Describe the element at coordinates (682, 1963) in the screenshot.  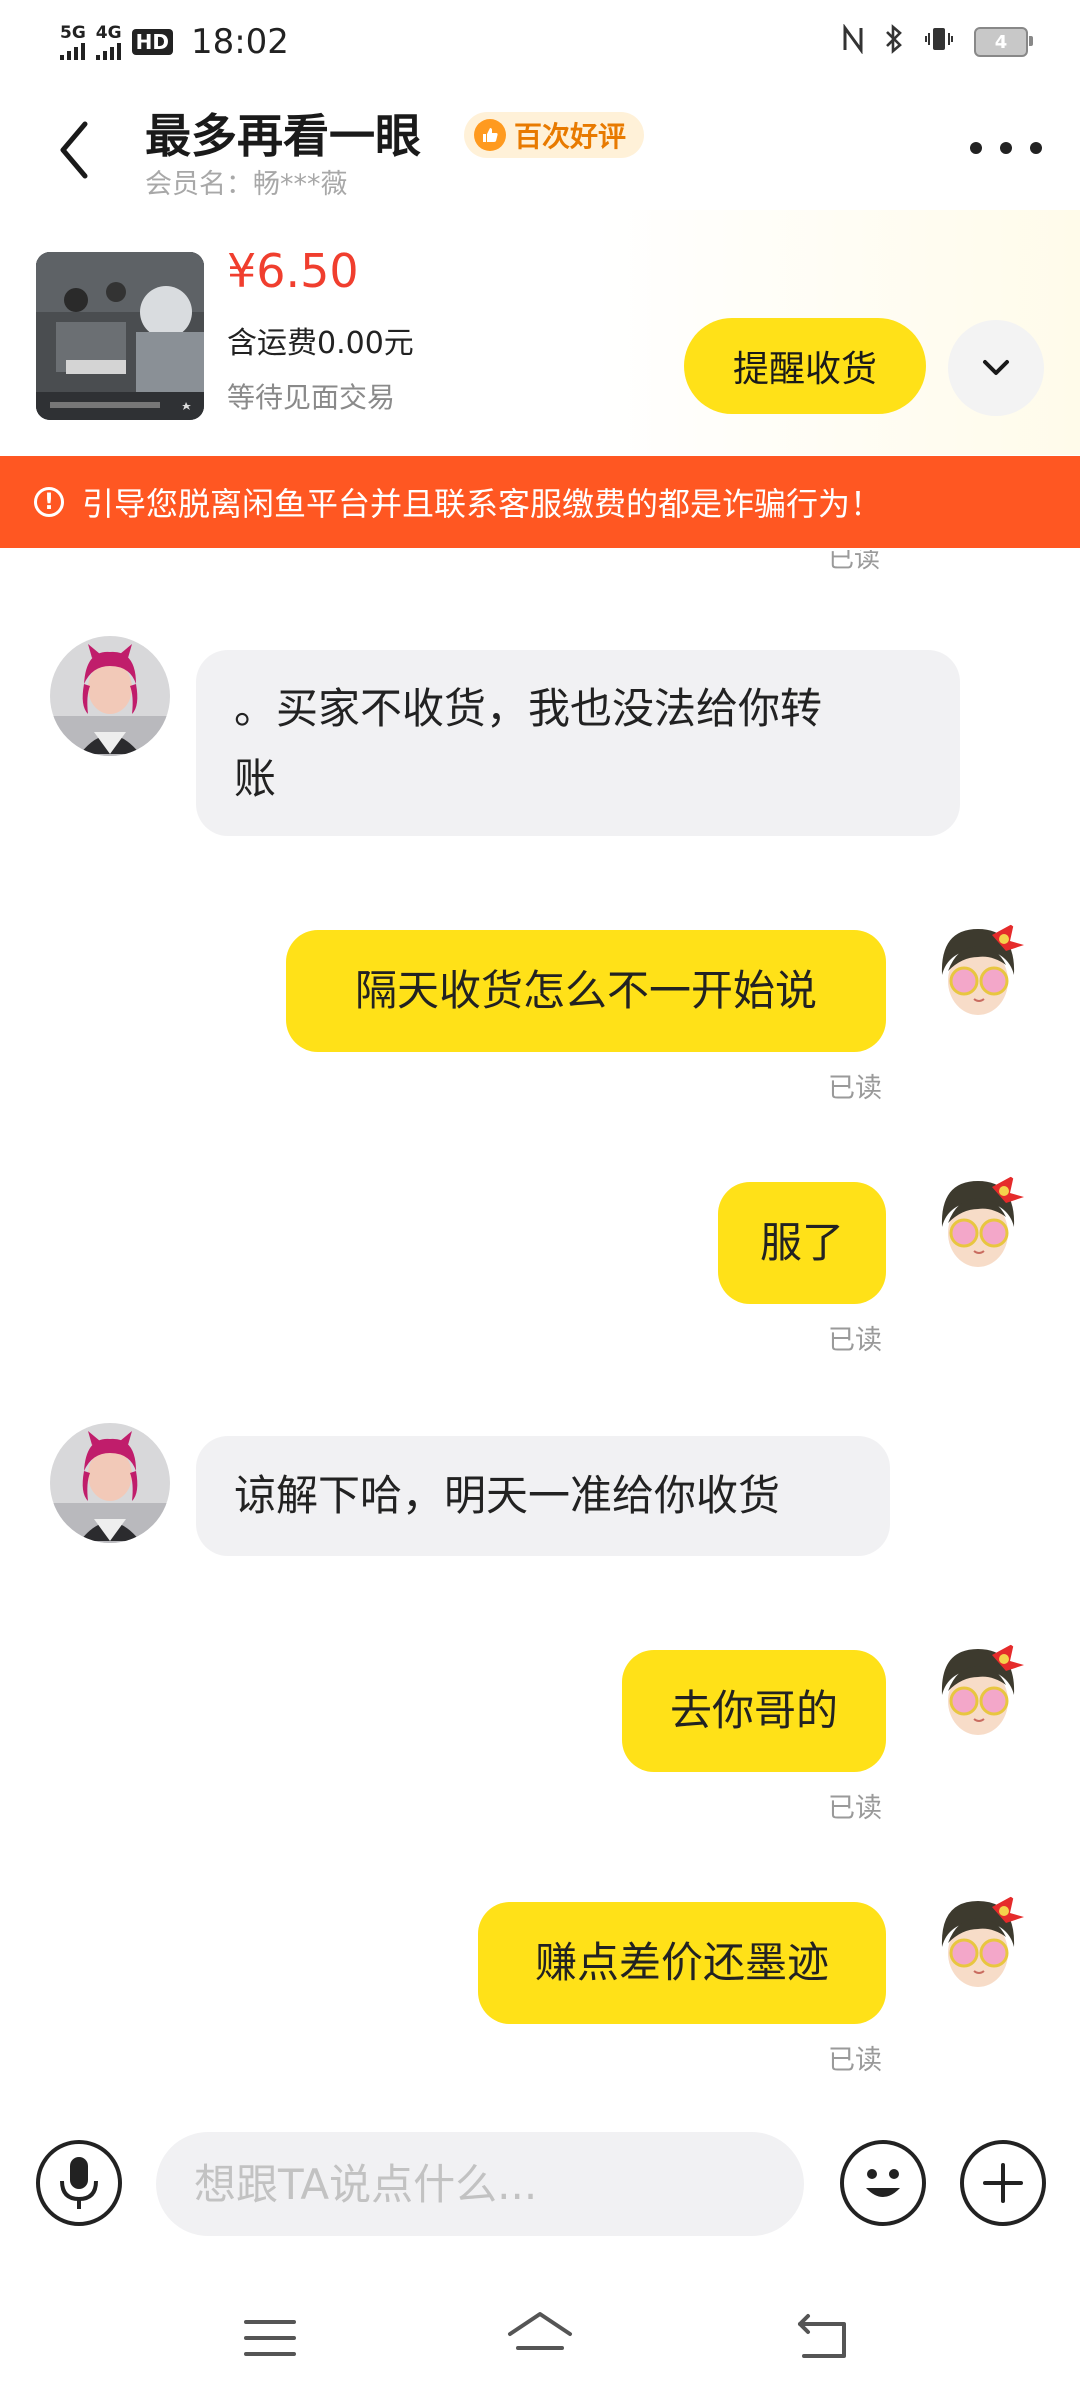
I see `message-bubble-outgoing: 赚点差价还墨迹` at that location.